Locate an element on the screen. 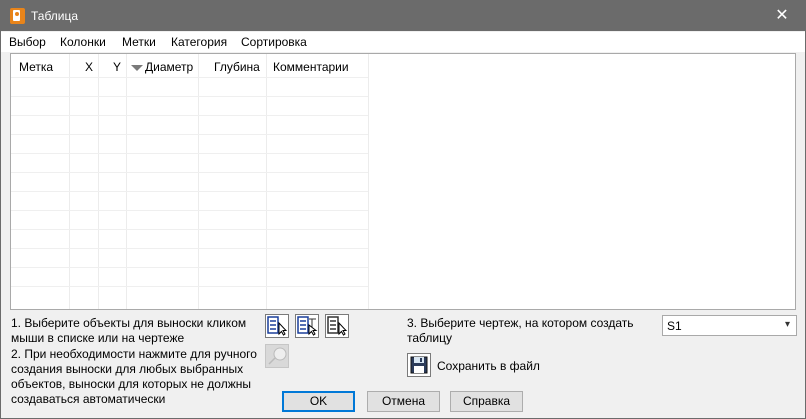 The image size is (806, 419). column-header-x: X is located at coordinates (89, 67).